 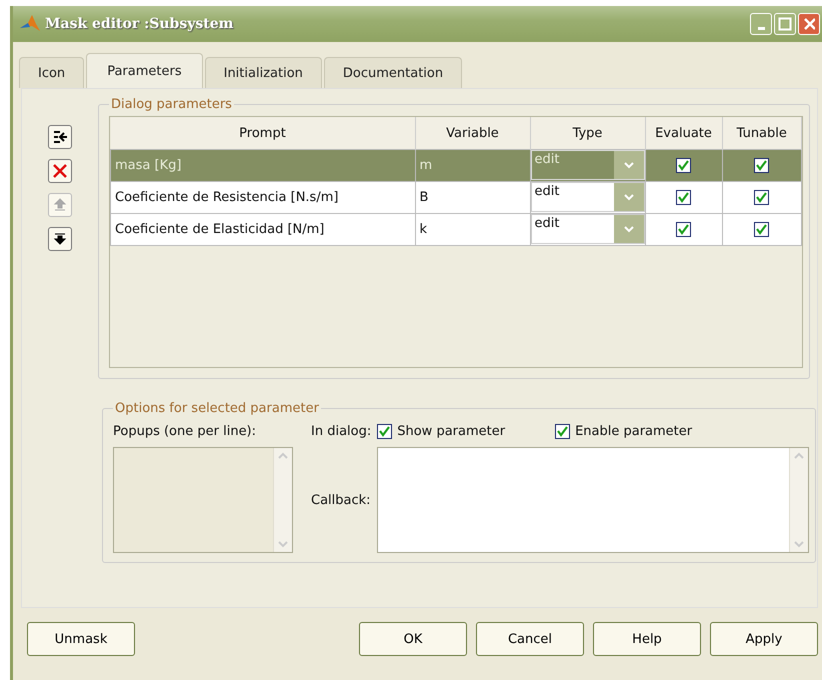 I want to click on column-header: Prompt, so click(x=262, y=133).